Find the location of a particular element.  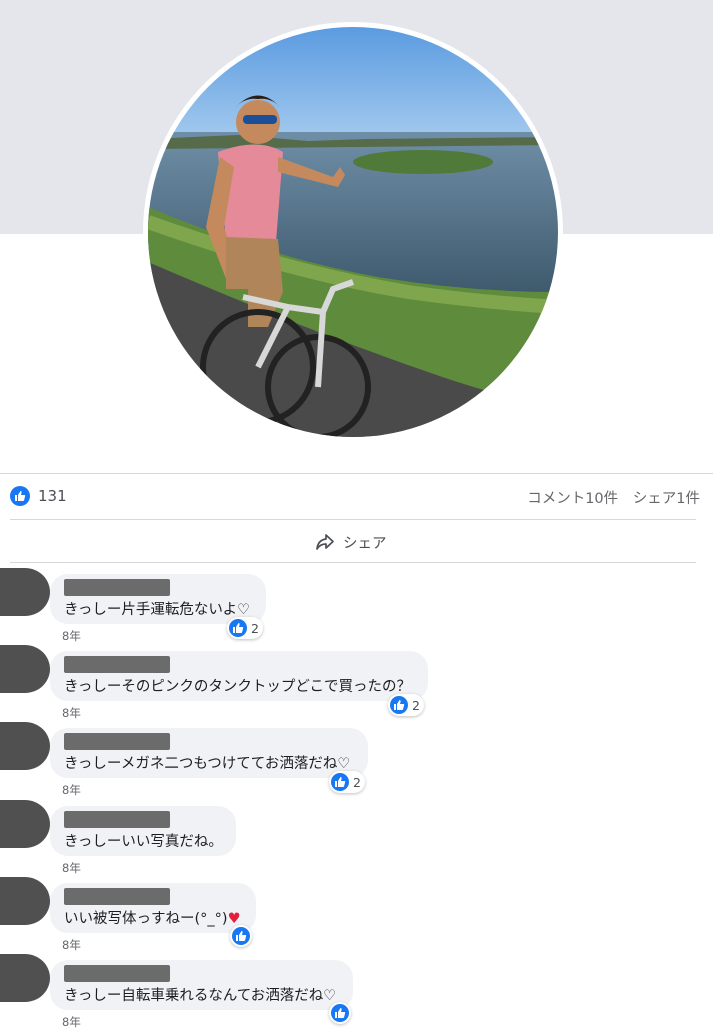

reactions-summary: 131 コメント10件 シェア1件 is located at coordinates (355, 497).